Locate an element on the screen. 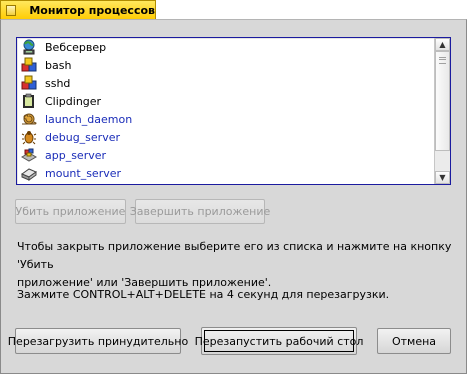 The height and width of the screenshot is (374, 467). list-item: debug_server is located at coordinates (225, 137).